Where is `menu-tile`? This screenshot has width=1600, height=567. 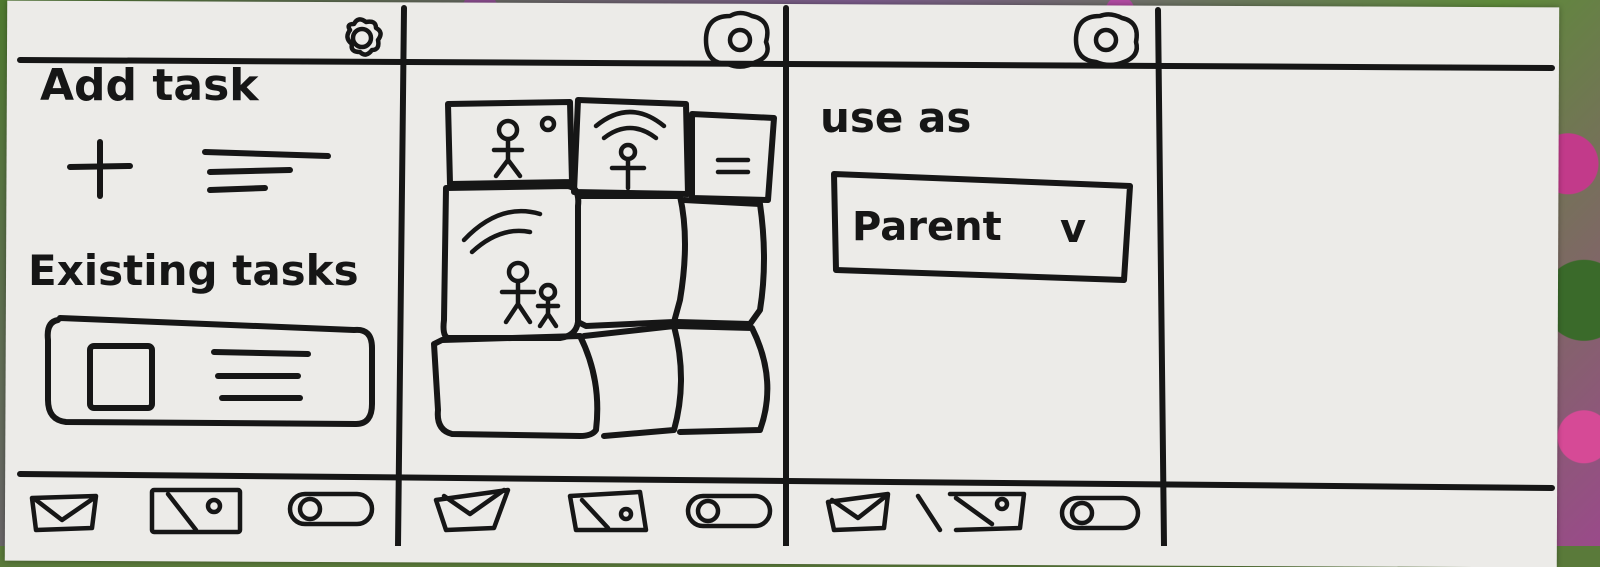
menu-tile is located at coordinates (733, 157).